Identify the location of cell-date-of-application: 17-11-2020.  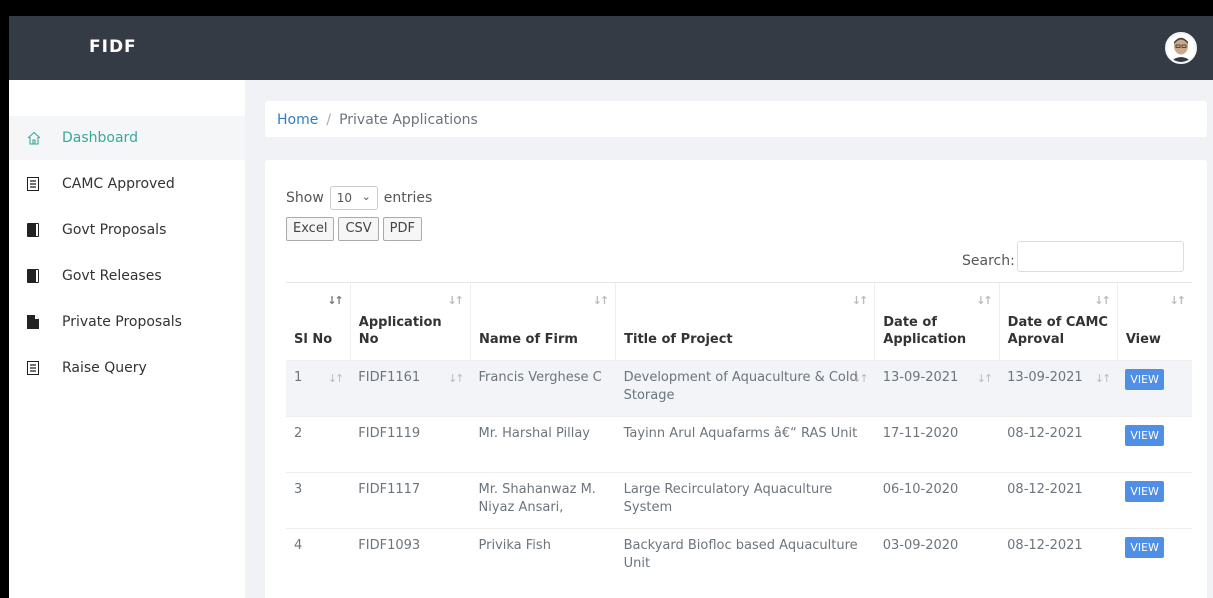
(937, 444).